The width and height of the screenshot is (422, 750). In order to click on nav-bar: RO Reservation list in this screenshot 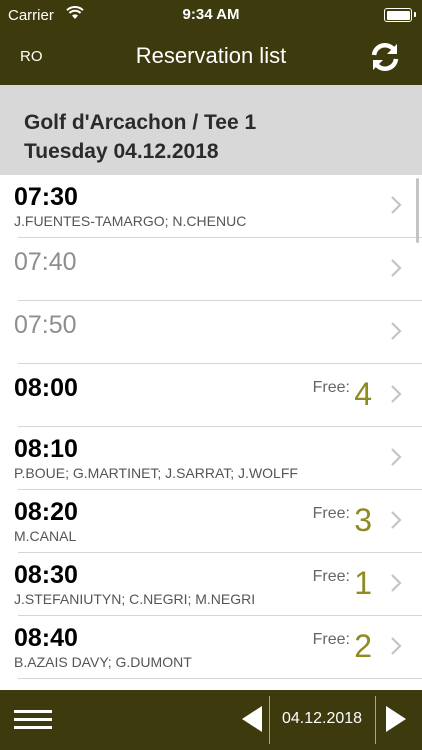, I will do `click(211, 57)`.